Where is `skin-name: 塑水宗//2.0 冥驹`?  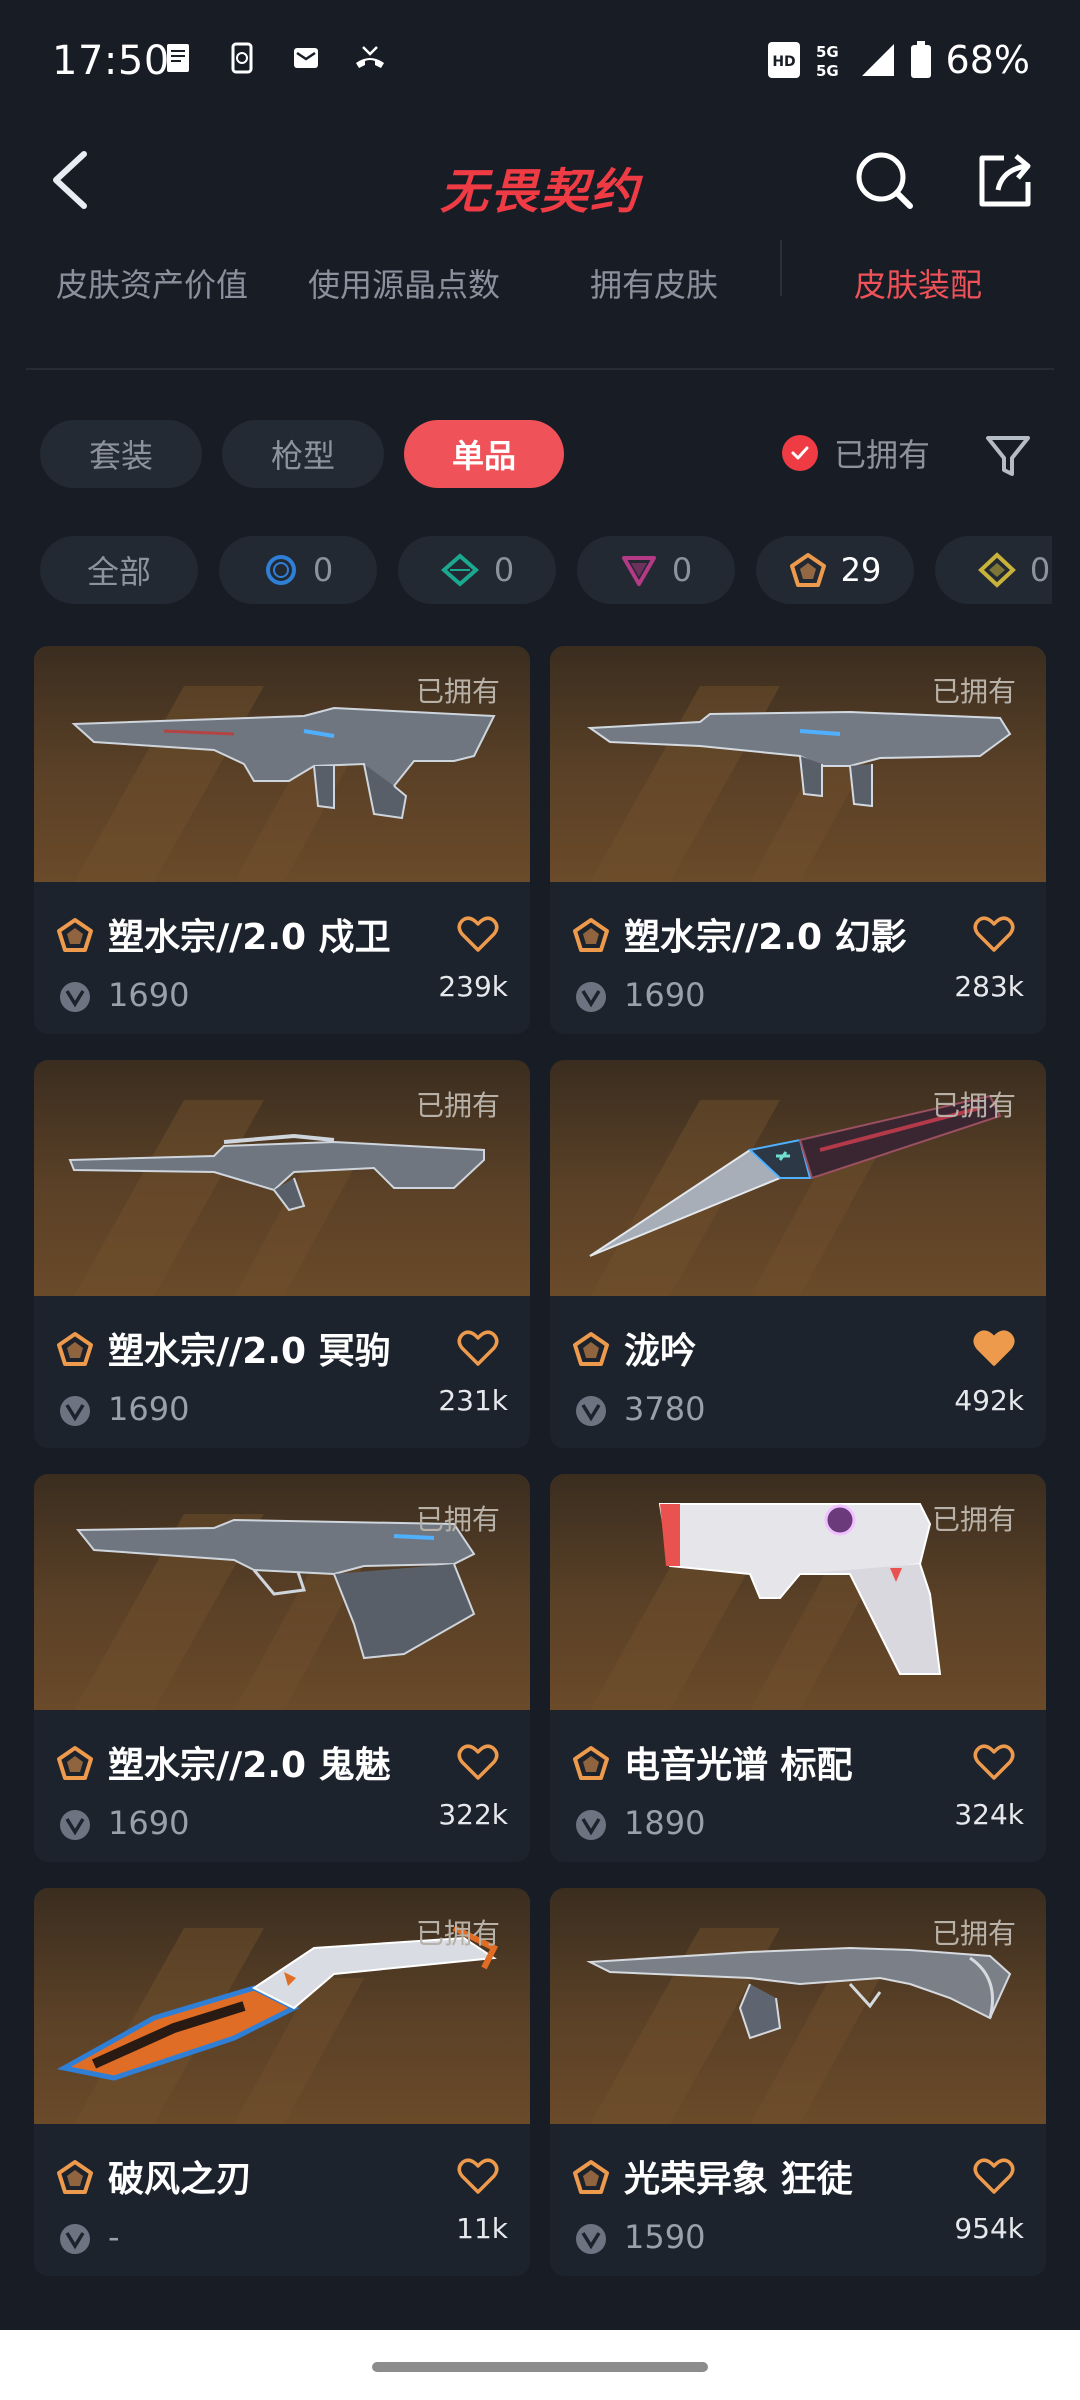 skin-name: 塑水宗//2.0 冥驹 is located at coordinates (249, 1351).